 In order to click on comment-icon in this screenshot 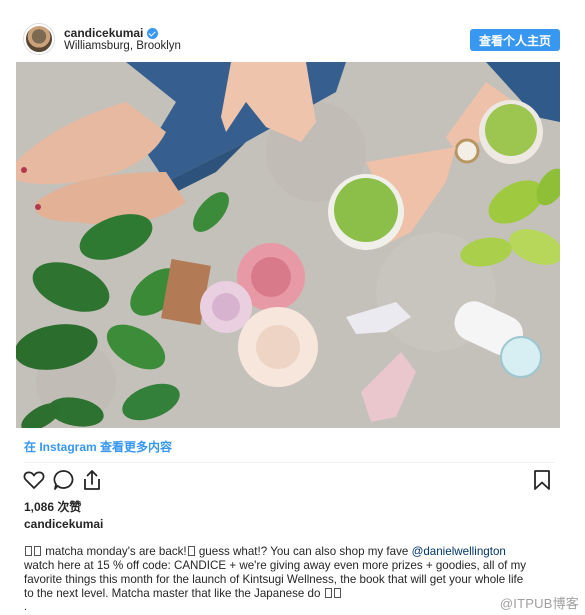, I will do `click(64, 480)`.